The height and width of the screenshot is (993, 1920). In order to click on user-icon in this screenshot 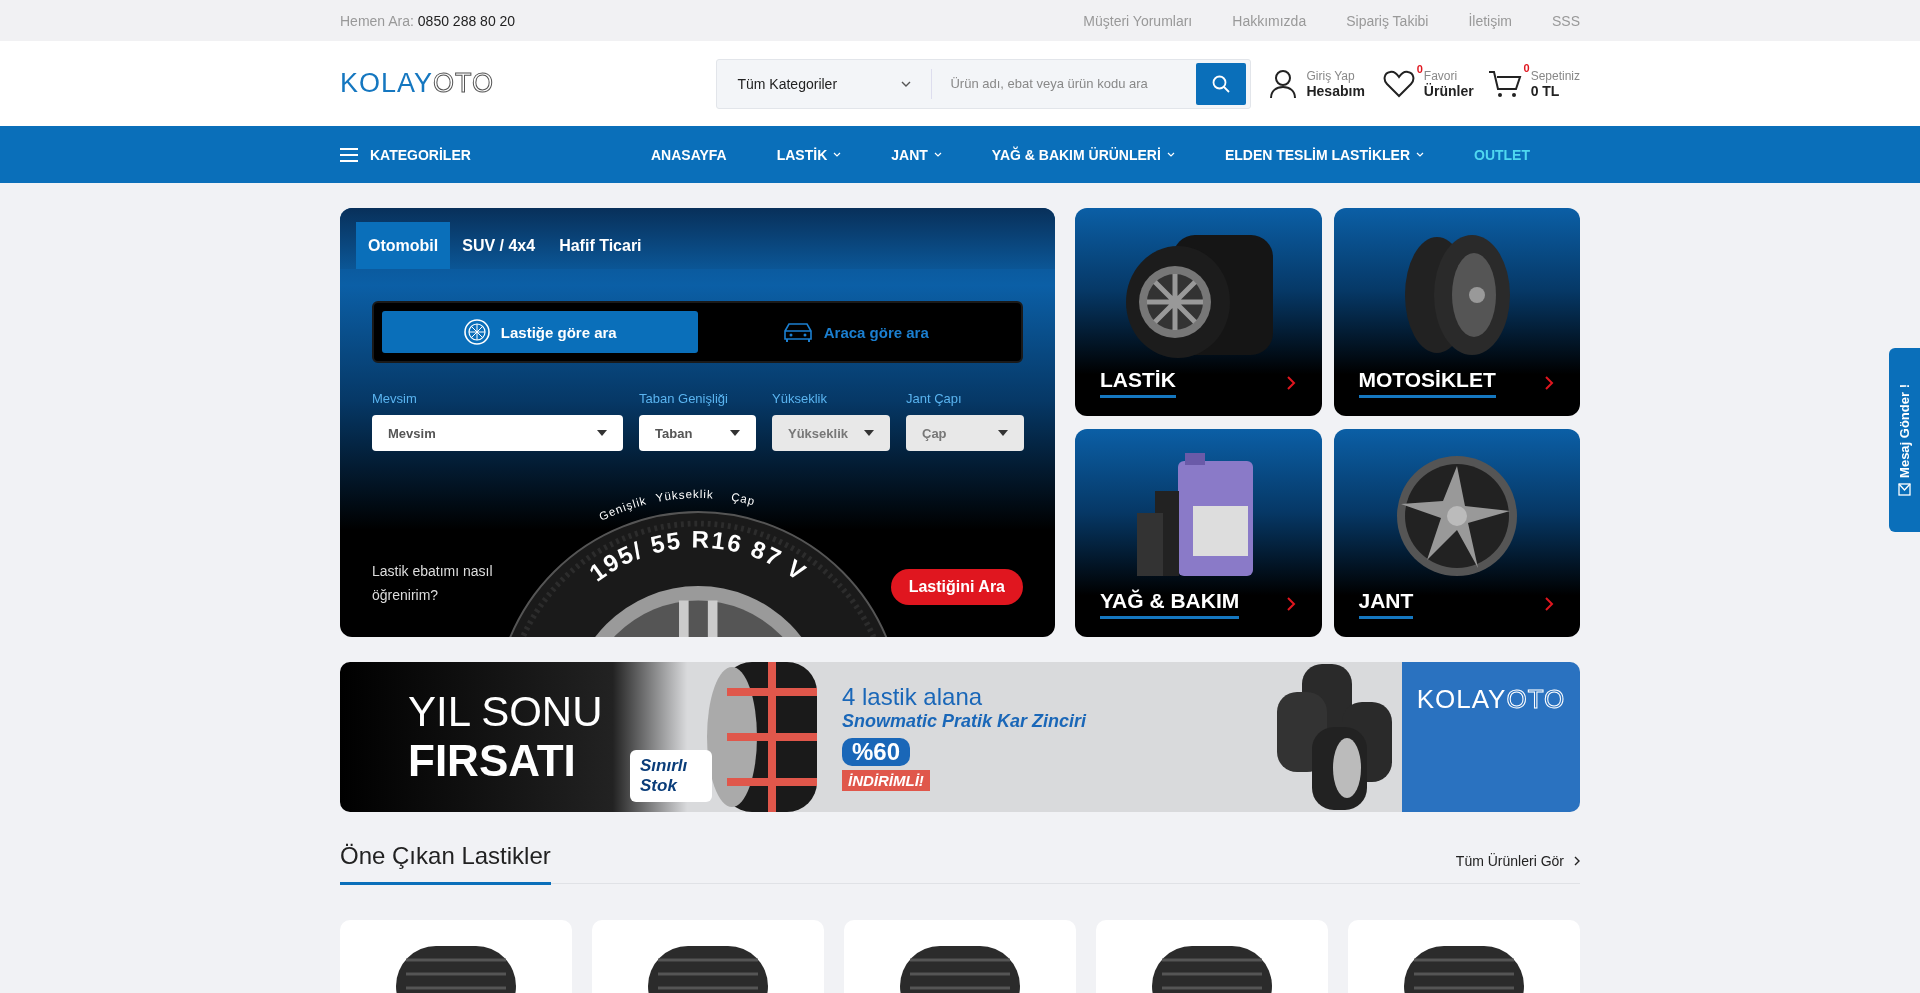, I will do `click(1283, 83)`.